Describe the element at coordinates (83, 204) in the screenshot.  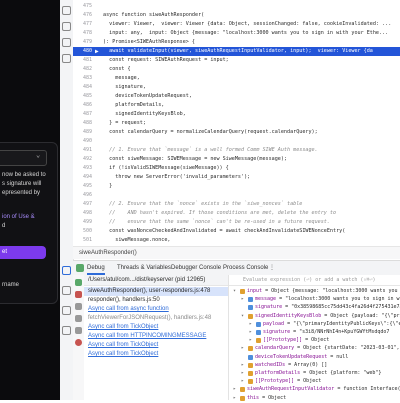
I see `line-number: 497` at that location.